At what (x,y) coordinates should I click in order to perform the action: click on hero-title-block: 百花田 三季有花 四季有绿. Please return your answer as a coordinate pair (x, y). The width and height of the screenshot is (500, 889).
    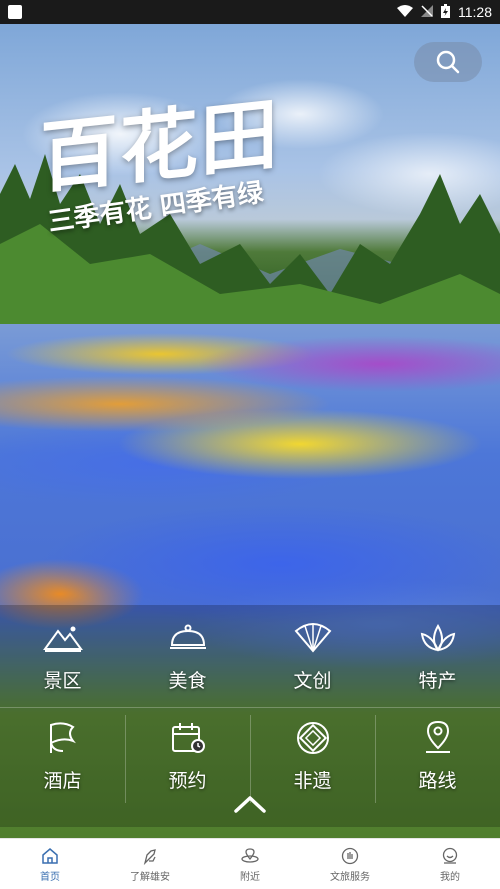
    Looking at the image, I should click on (160, 160).